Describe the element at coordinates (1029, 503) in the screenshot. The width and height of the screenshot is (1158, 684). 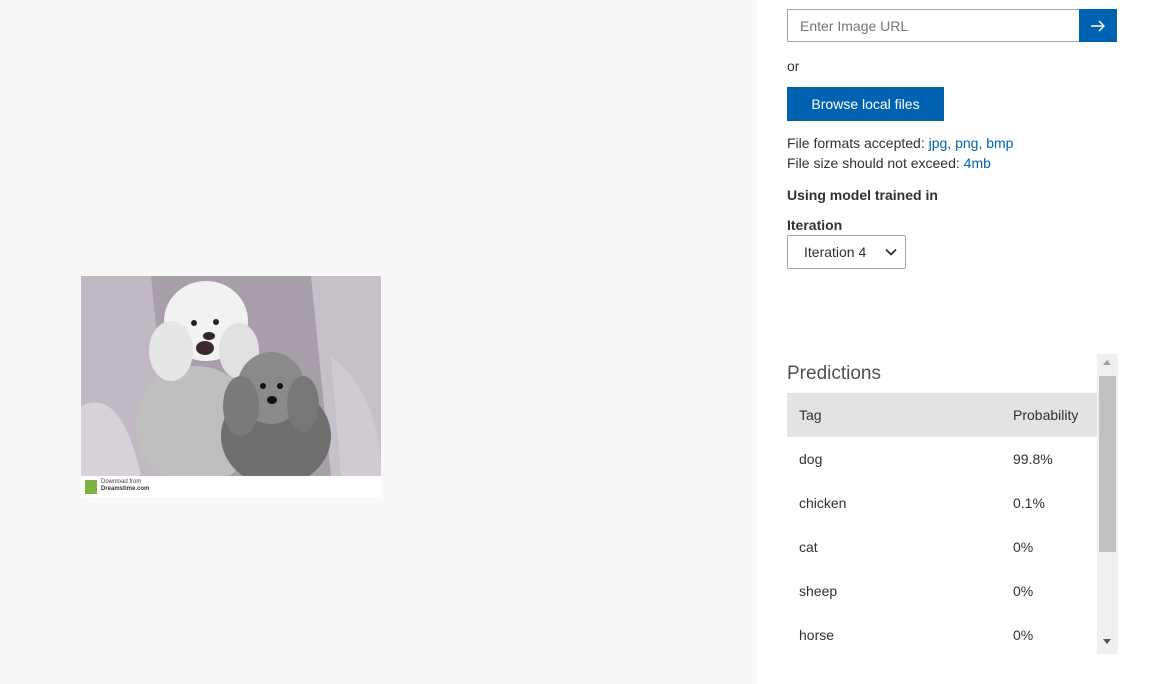
I see `probability-cell: 0.1%` at that location.